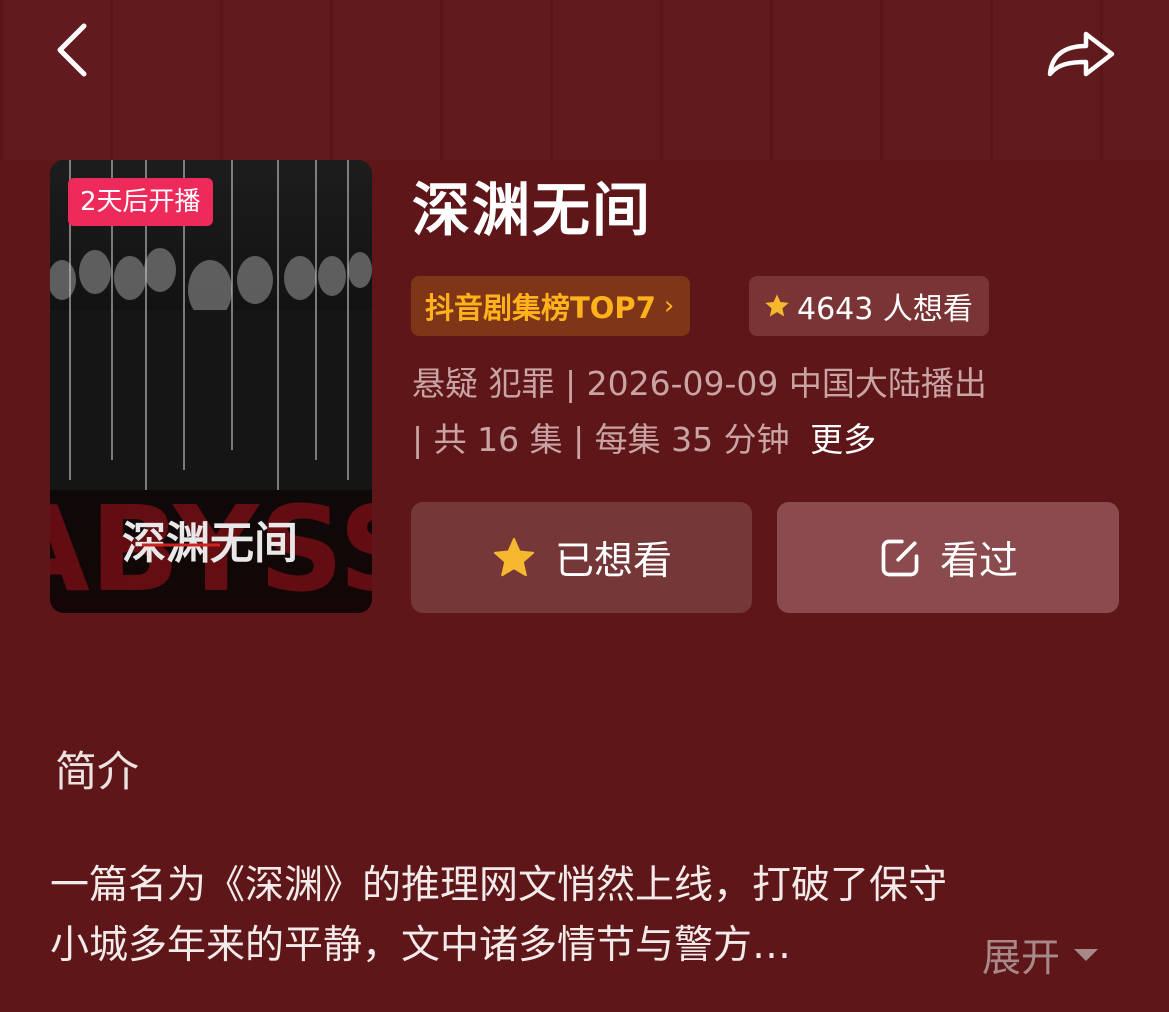  I want to click on want-to-watch-button: 已想看, so click(581, 557).